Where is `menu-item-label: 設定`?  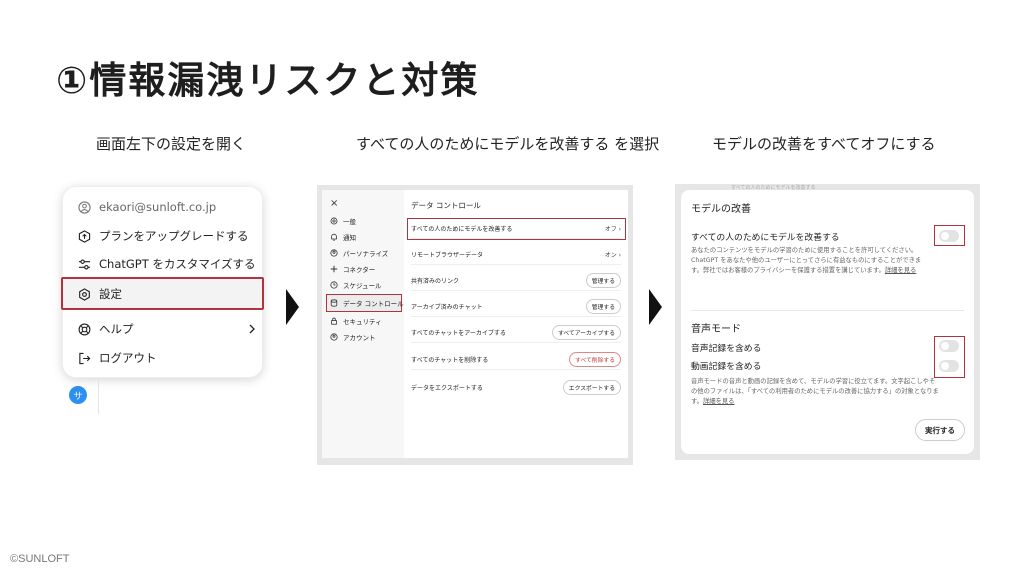 menu-item-label: 設定 is located at coordinates (110, 294).